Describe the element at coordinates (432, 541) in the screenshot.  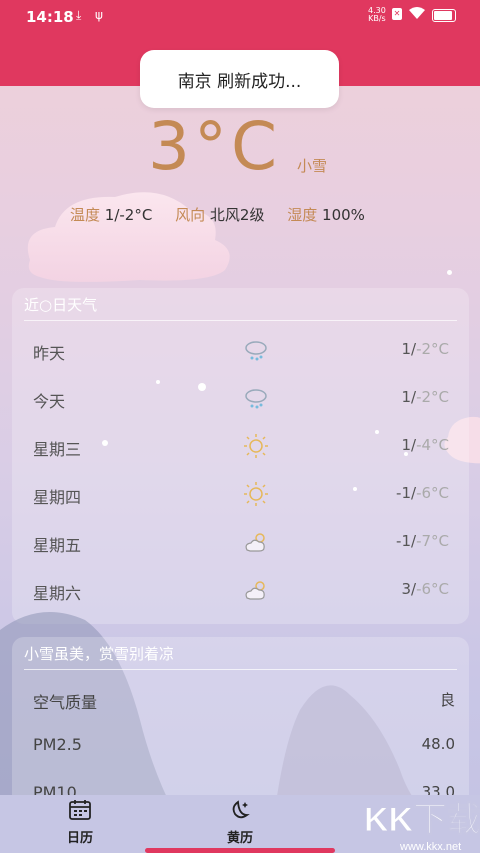
I see `forecast-low: -7°C` at that location.